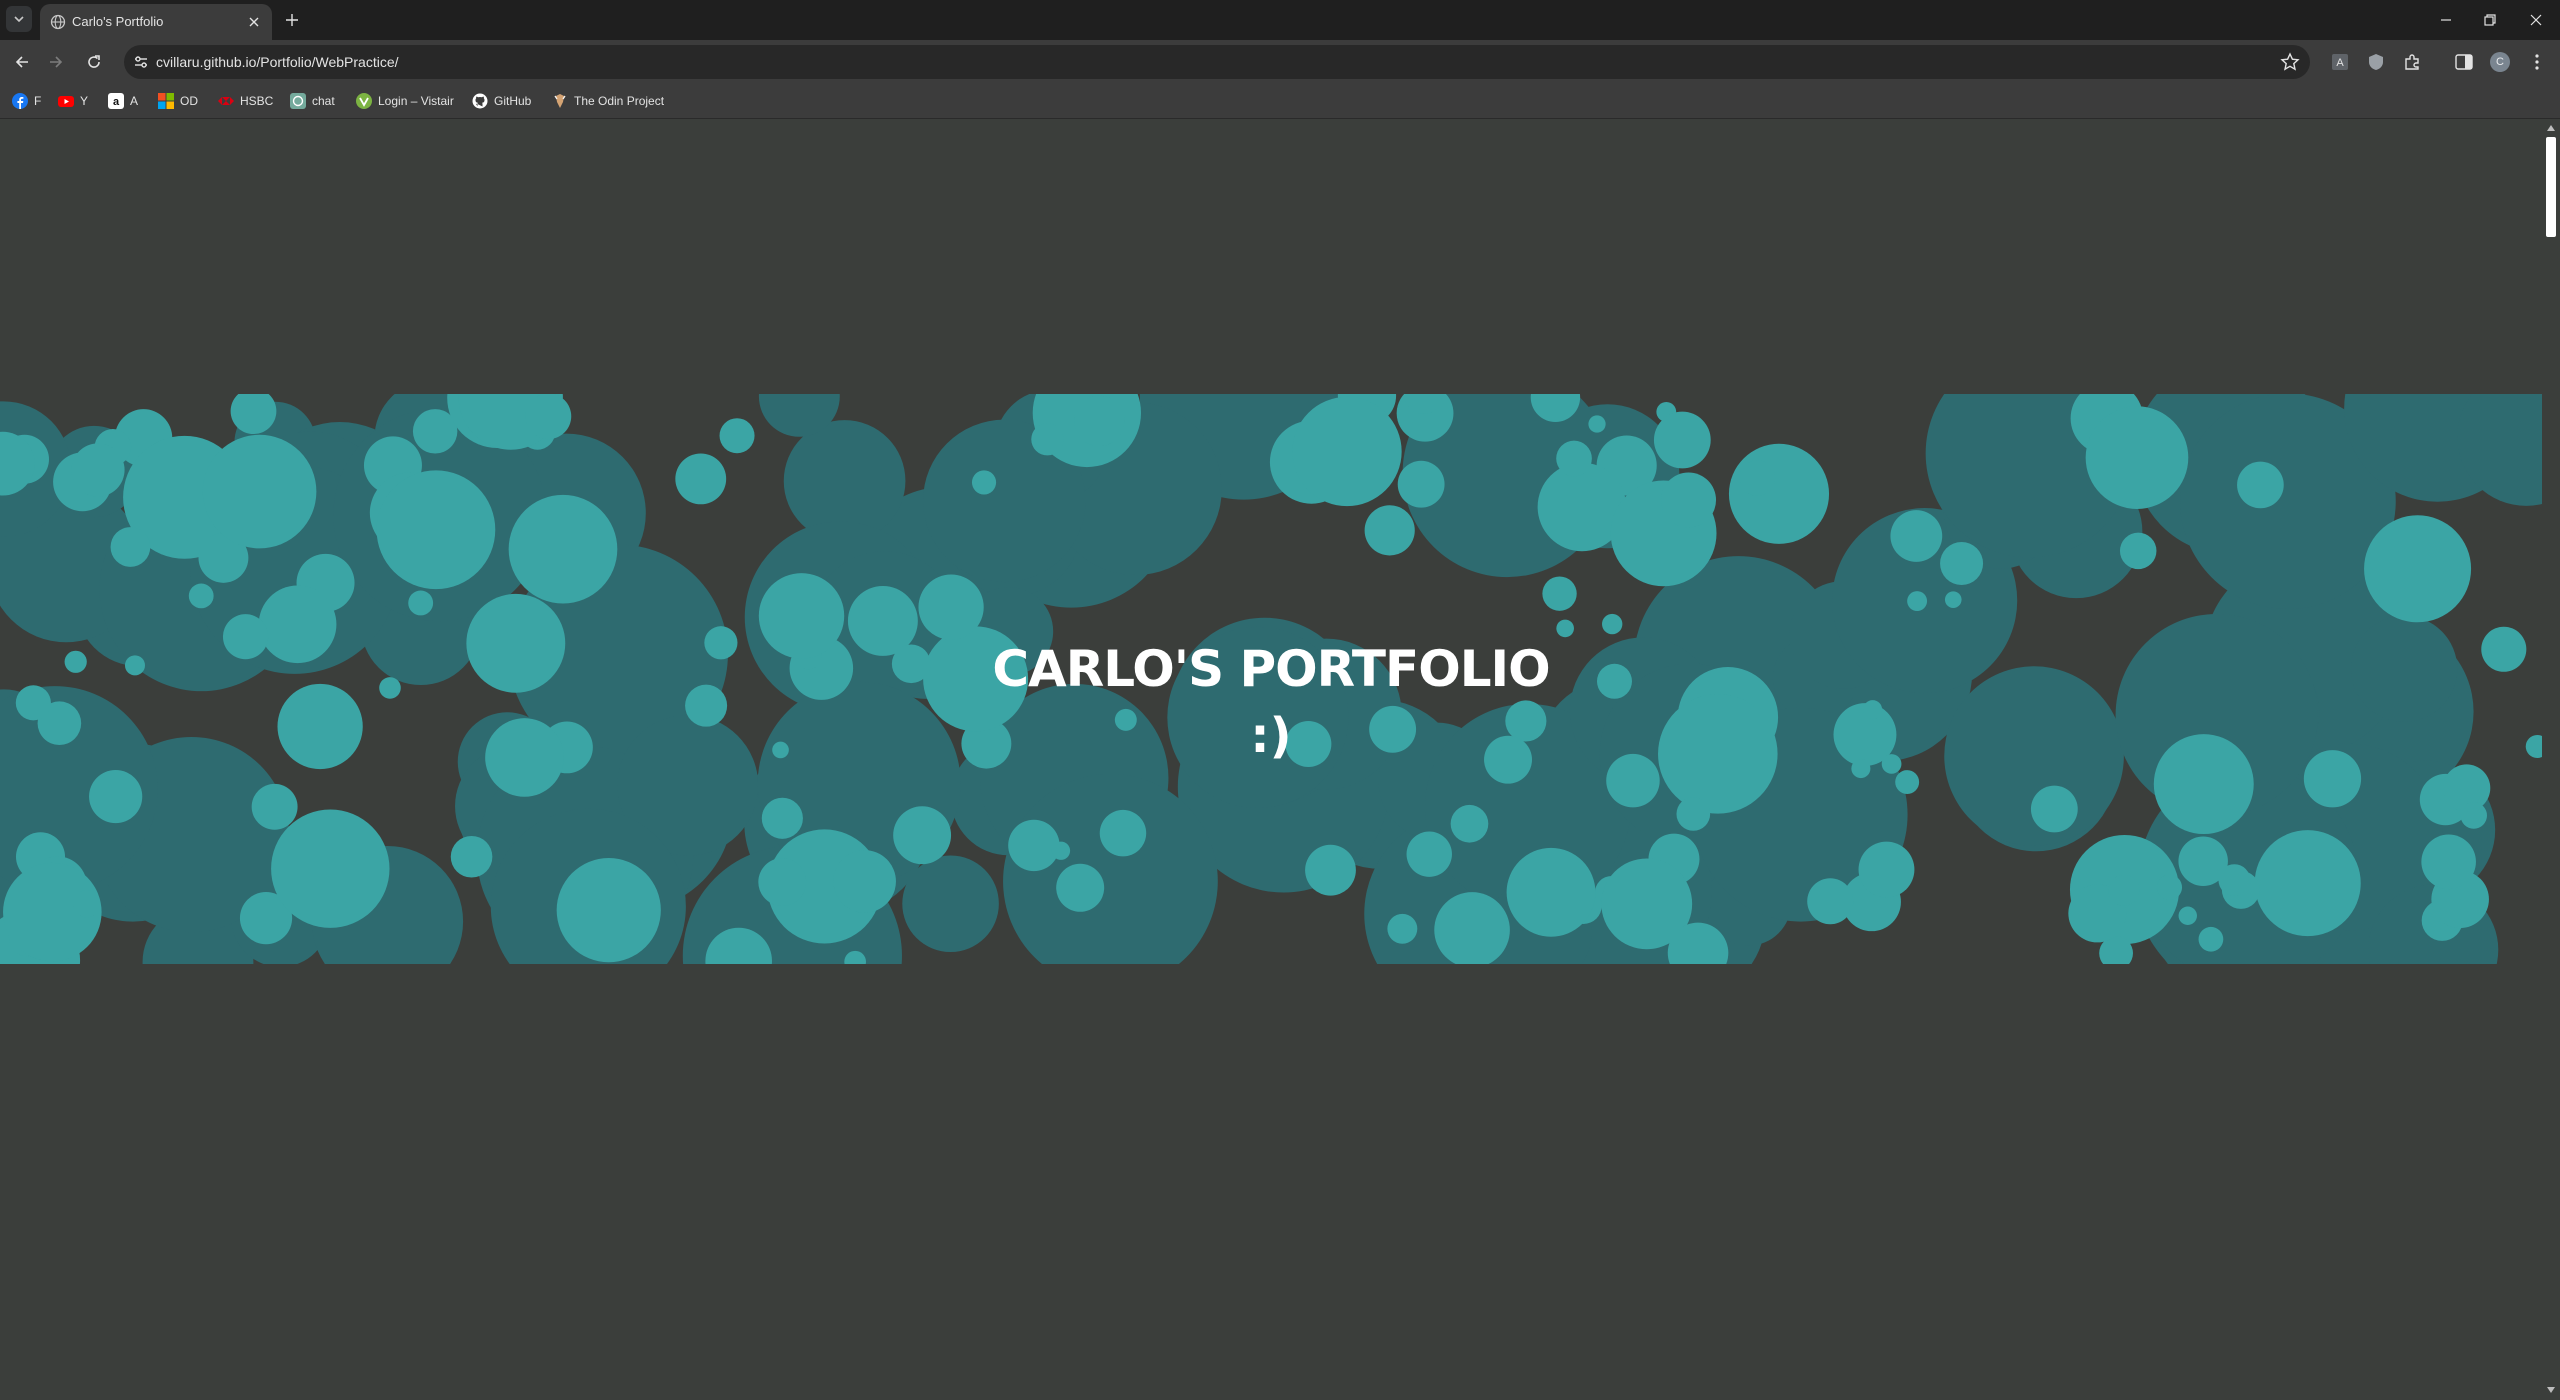  I want to click on scroll-down-arrow, so click(2551, 1390).